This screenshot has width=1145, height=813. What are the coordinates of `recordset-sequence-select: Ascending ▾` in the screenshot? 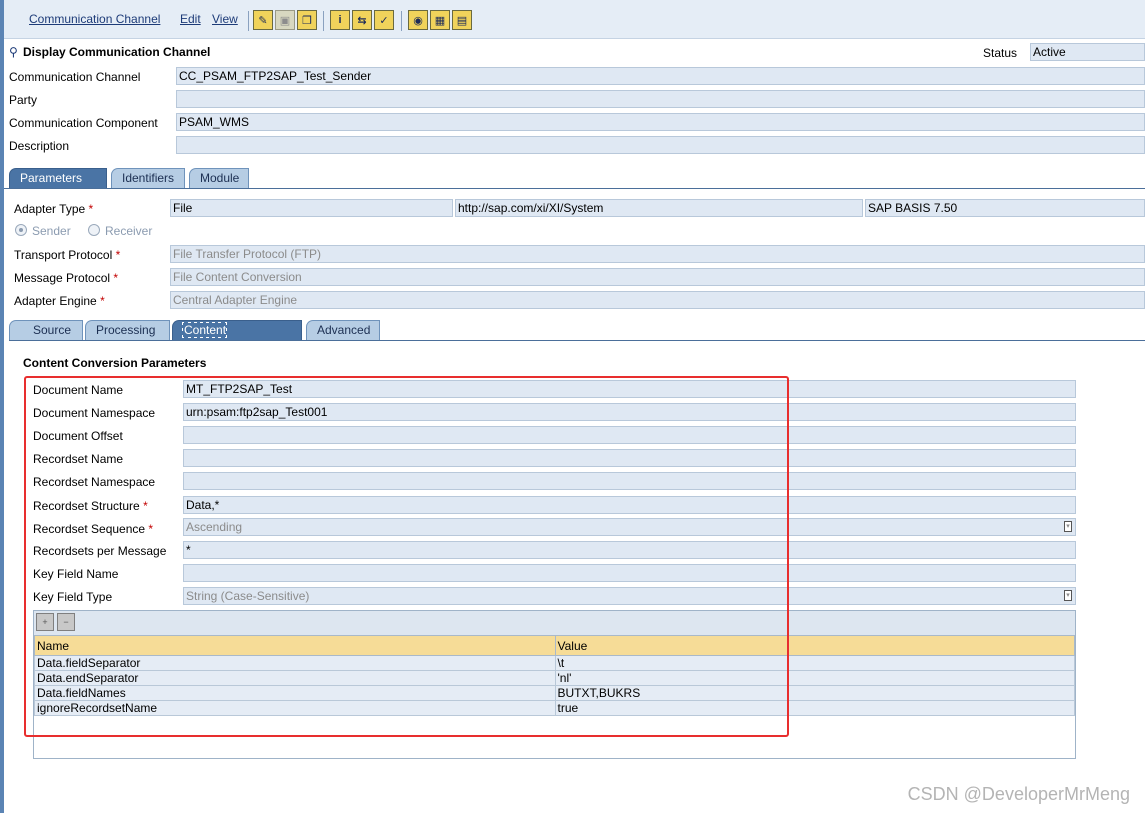 It's located at (629, 527).